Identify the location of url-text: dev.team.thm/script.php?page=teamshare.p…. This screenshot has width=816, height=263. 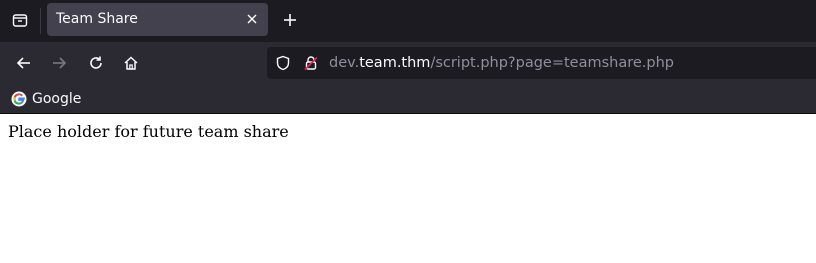
(501, 63).